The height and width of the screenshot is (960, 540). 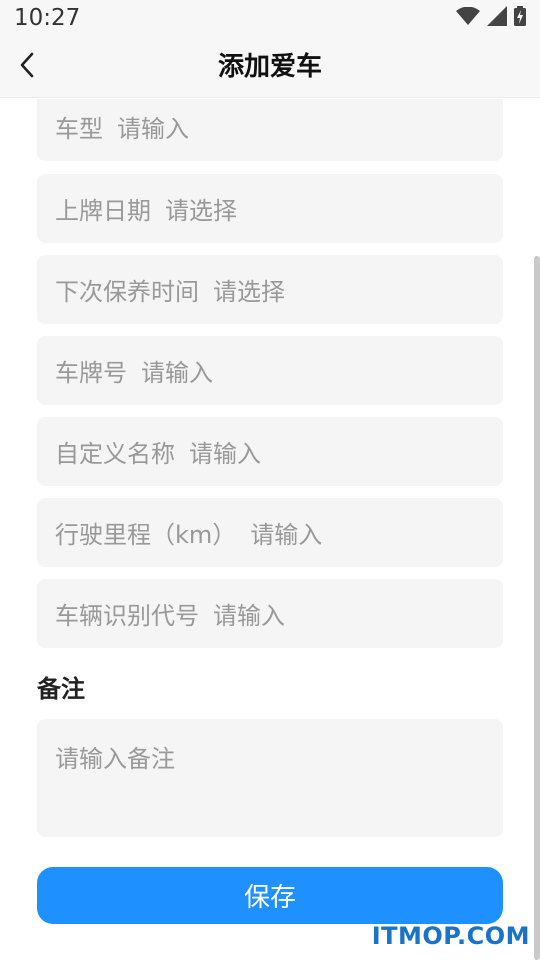 I want to click on chevron-left-icon, so click(x=27, y=67).